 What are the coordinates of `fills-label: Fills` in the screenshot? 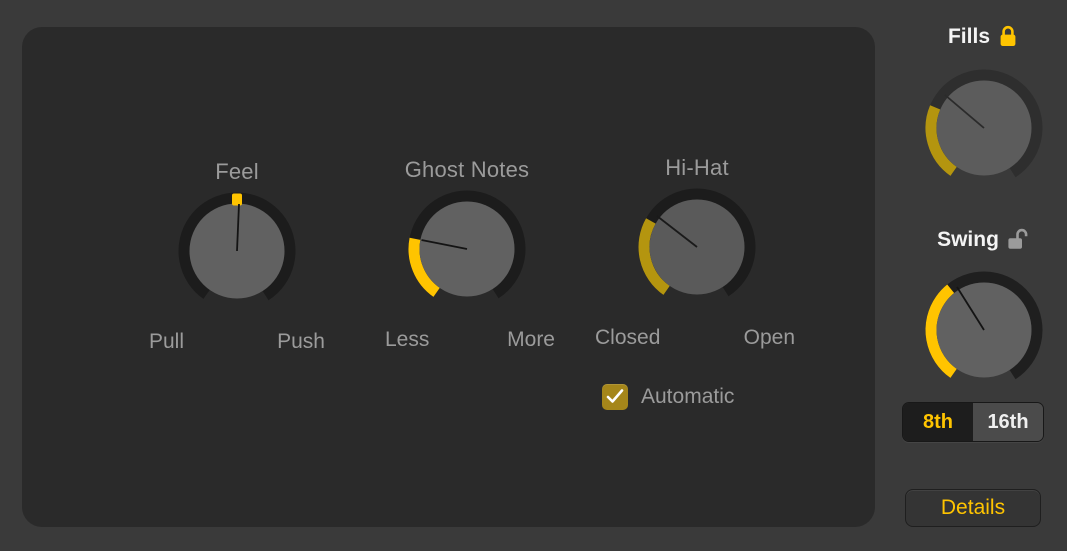 It's located at (968, 36).